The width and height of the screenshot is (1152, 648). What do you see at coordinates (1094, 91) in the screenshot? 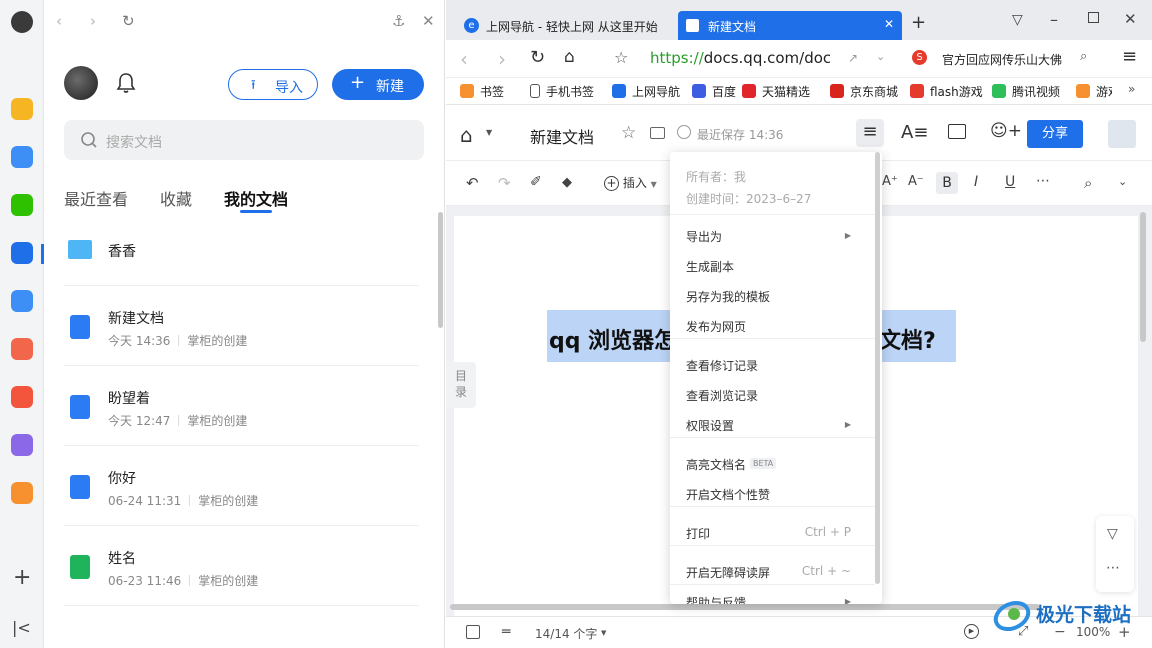
I see `bookmark-item: 游戏` at bounding box center [1094, 91].